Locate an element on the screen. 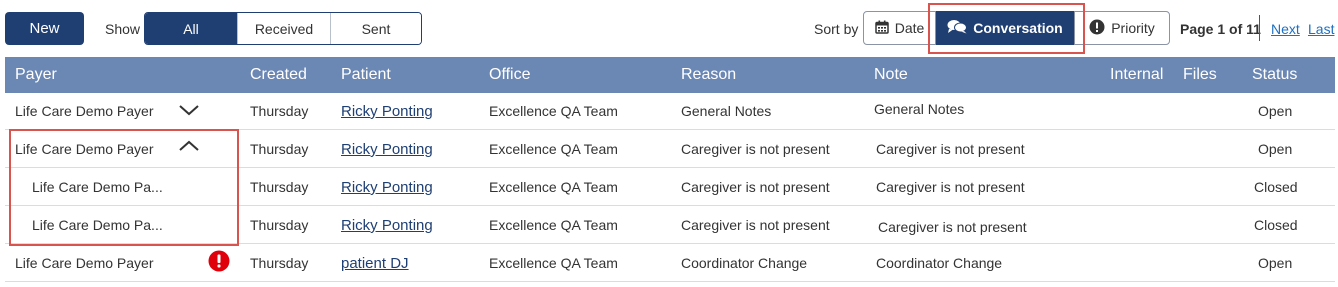 The height and width of the screenshot is (287, 1338). column-header-files: Files is located at coordinates (1200, 75).